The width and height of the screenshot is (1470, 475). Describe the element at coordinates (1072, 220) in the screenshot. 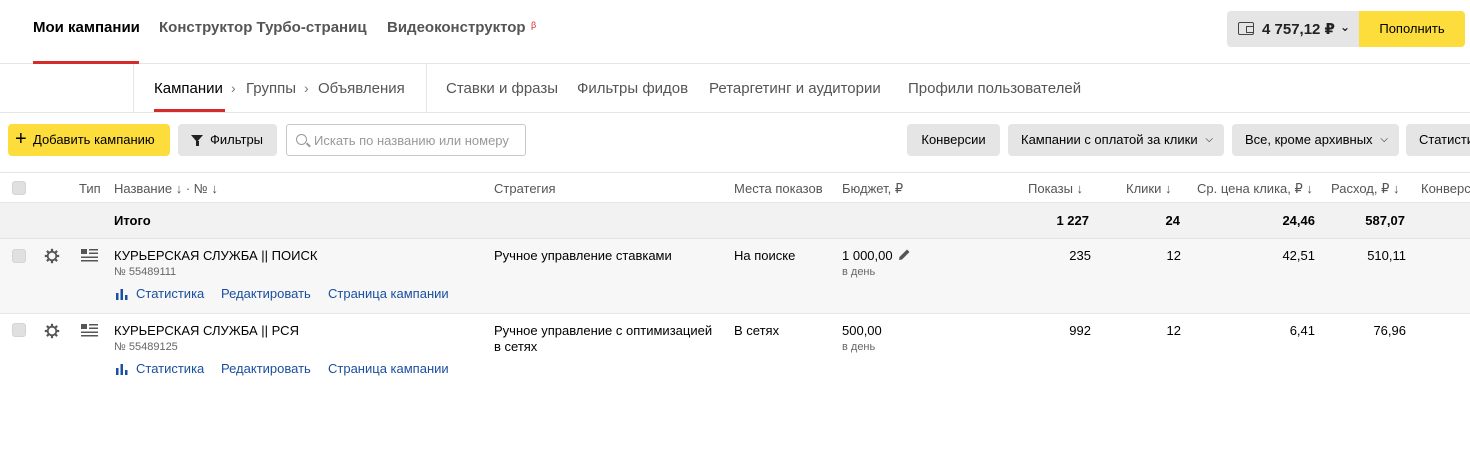

I see `total-impressions: 1 227` at that location.